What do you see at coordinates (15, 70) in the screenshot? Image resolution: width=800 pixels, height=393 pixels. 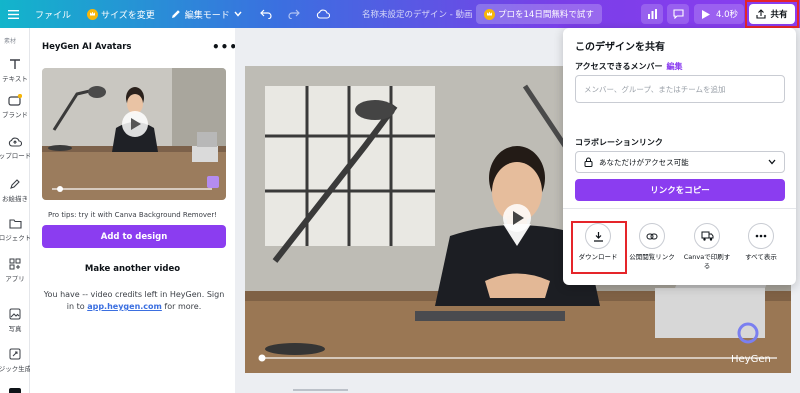 I see `rail-item-text: テキスト` at bounding box center [15, 70].